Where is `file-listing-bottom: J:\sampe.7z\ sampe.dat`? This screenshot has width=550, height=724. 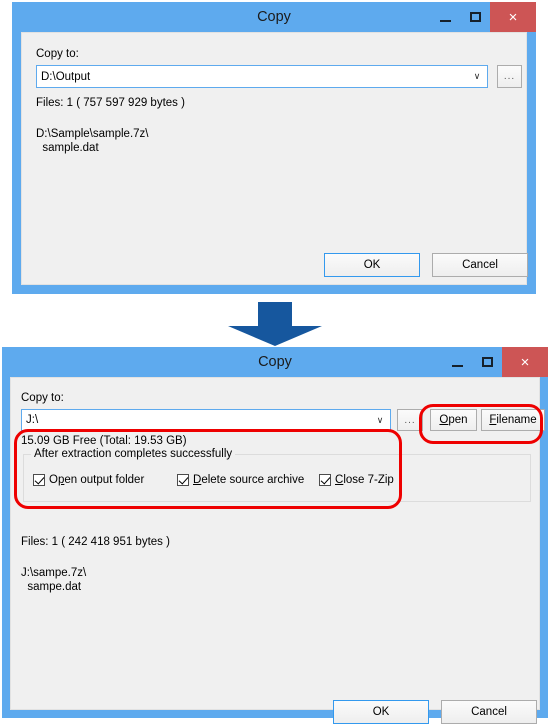 file-listing-bottom: J:\sampe.7z\ sampe.dat is located at coordinates (54, 580).